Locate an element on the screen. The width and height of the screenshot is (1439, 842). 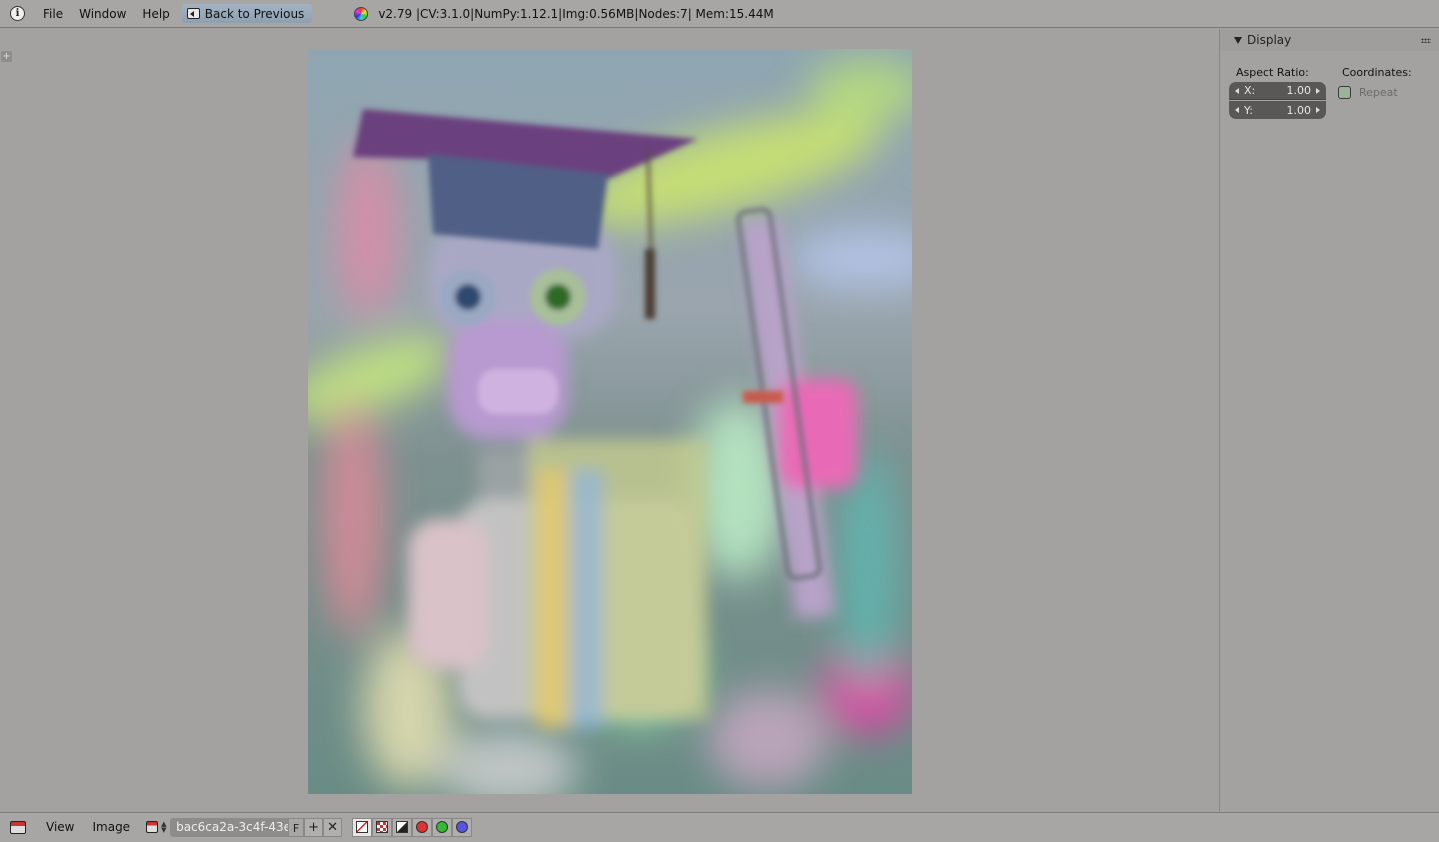
channel-alpha-button is located at coordinates (382, 827).